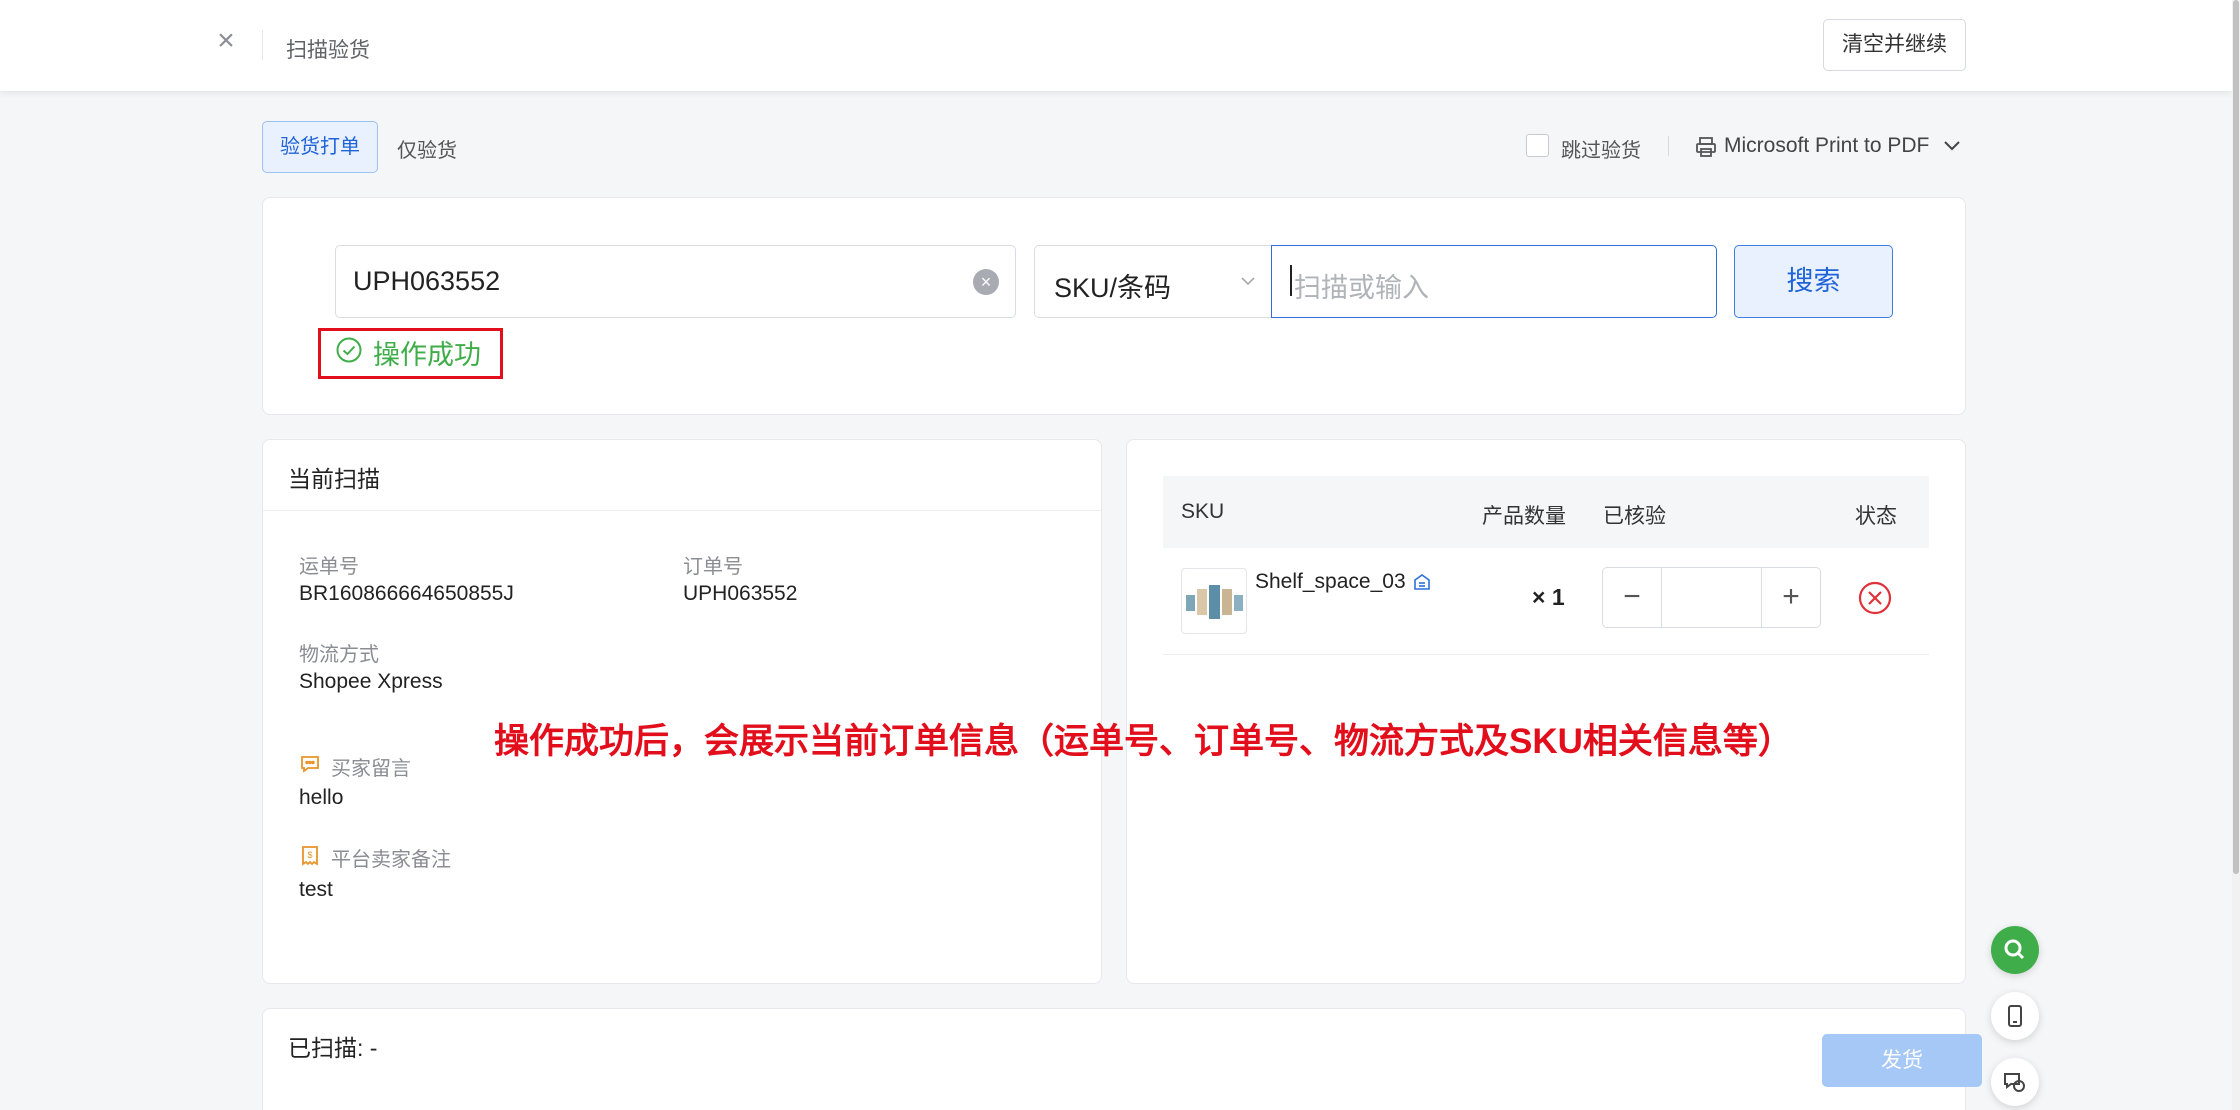  I want to click on success-message: 操作成功, so click(427, 355).